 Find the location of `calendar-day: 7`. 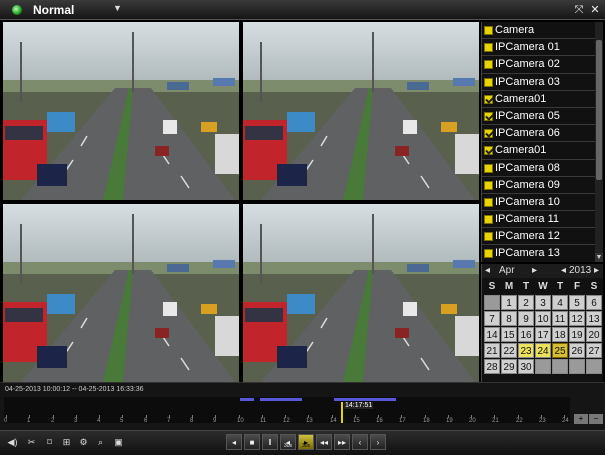

calendar-day: 7 is located at coordinates (492, 318).